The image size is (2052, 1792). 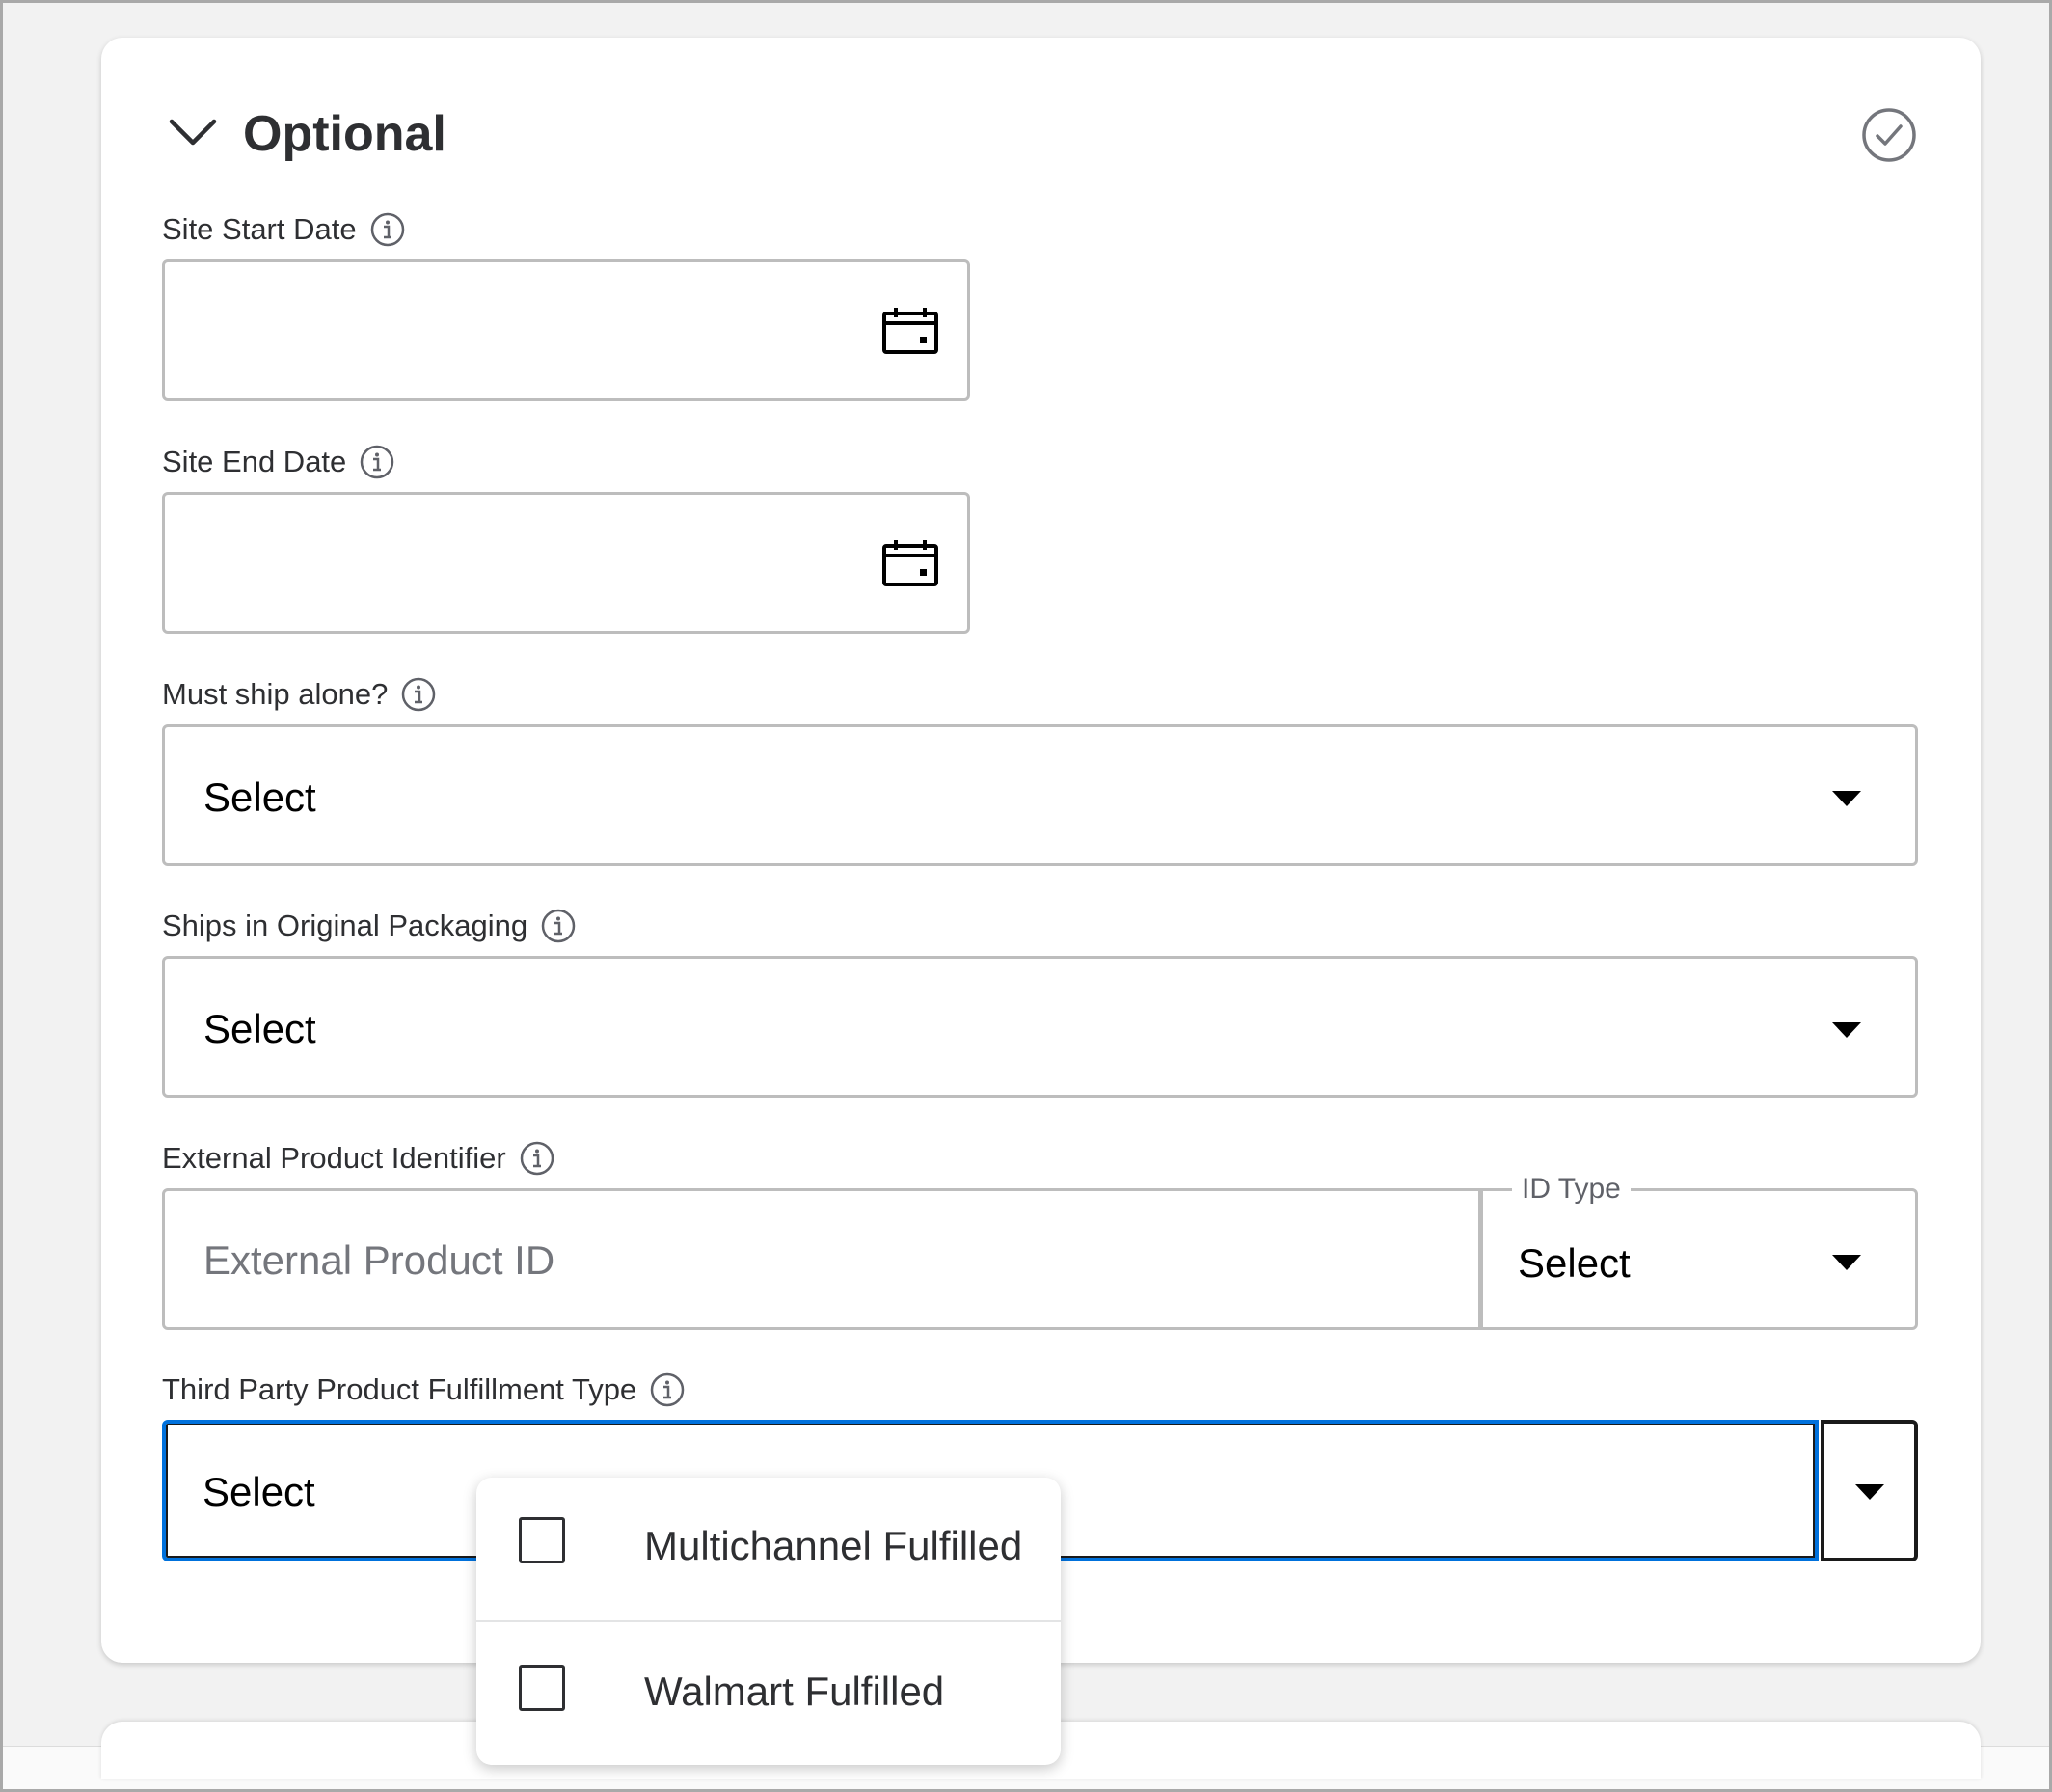 I want to click on check-circle-icon, so click(x=1889, y=135).